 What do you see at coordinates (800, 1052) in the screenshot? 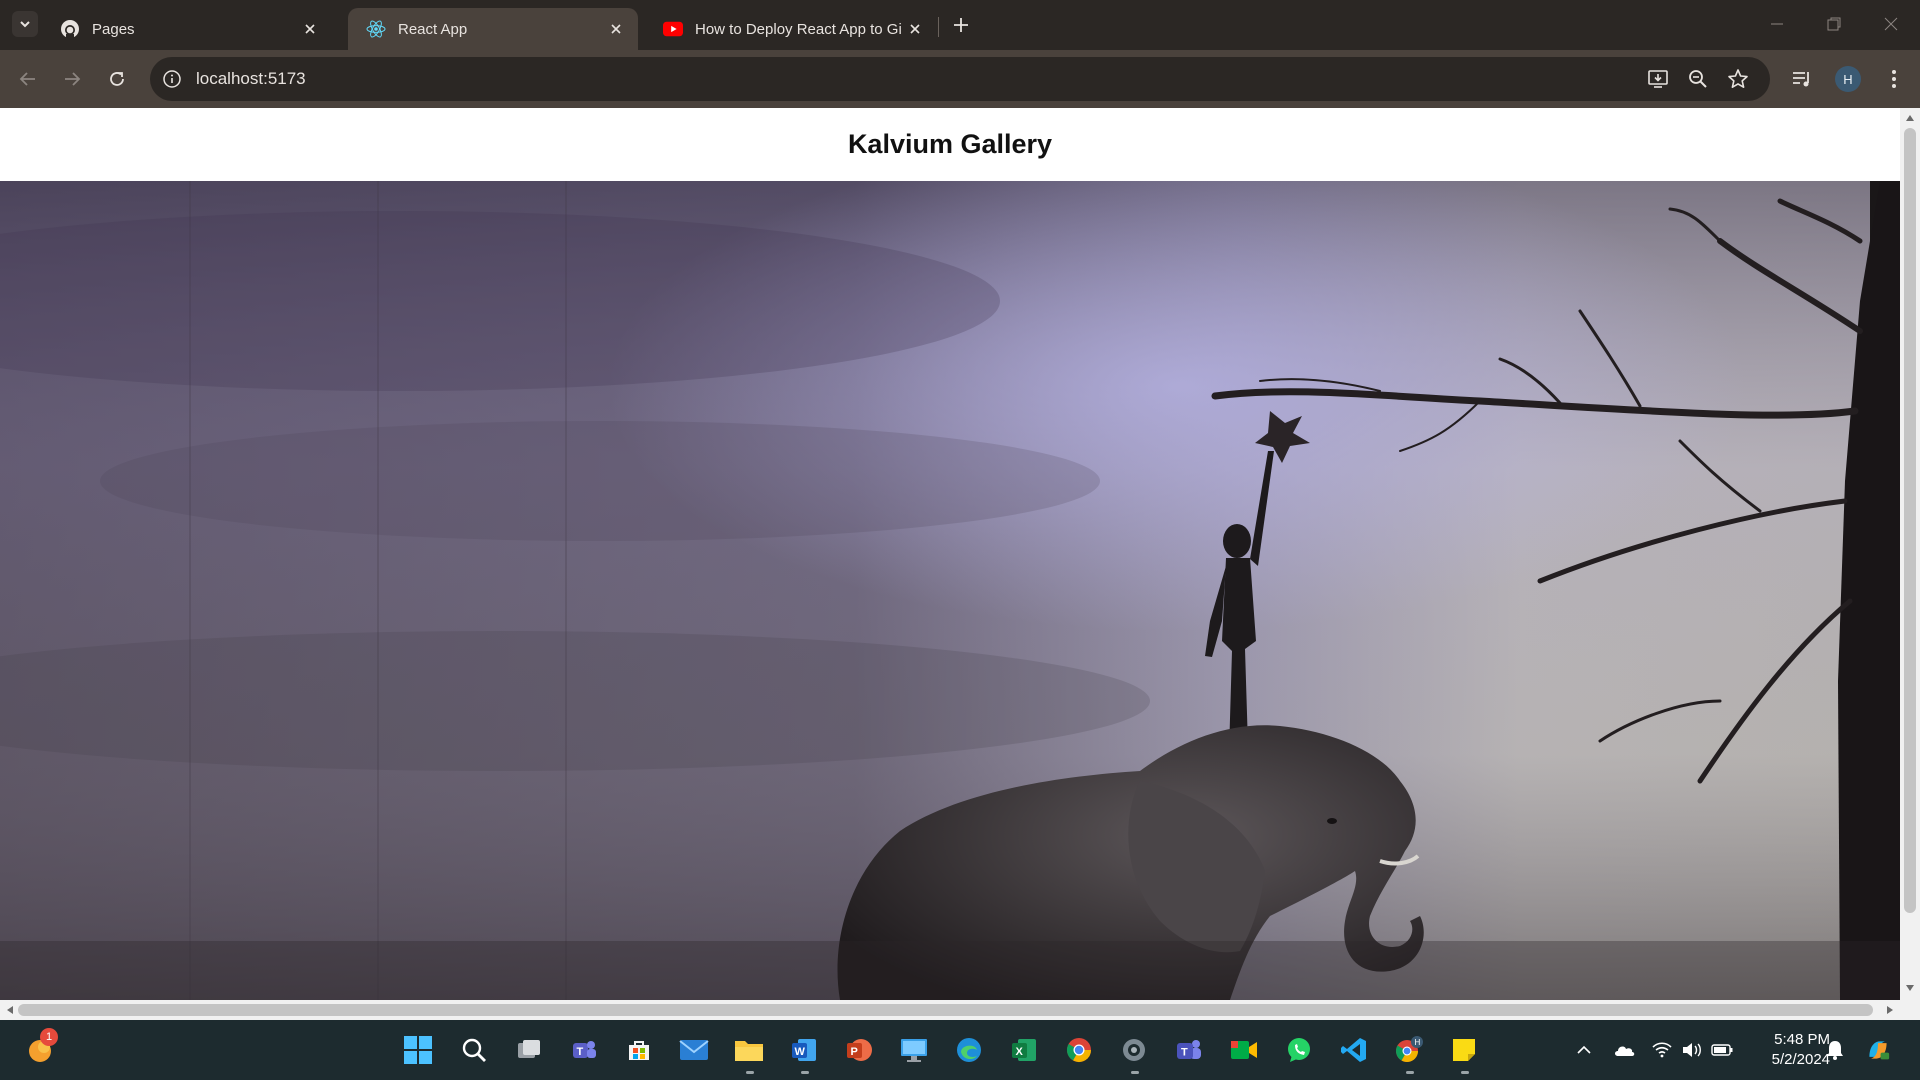
I see `svg-text: W` at bounding box center [800, 1052].